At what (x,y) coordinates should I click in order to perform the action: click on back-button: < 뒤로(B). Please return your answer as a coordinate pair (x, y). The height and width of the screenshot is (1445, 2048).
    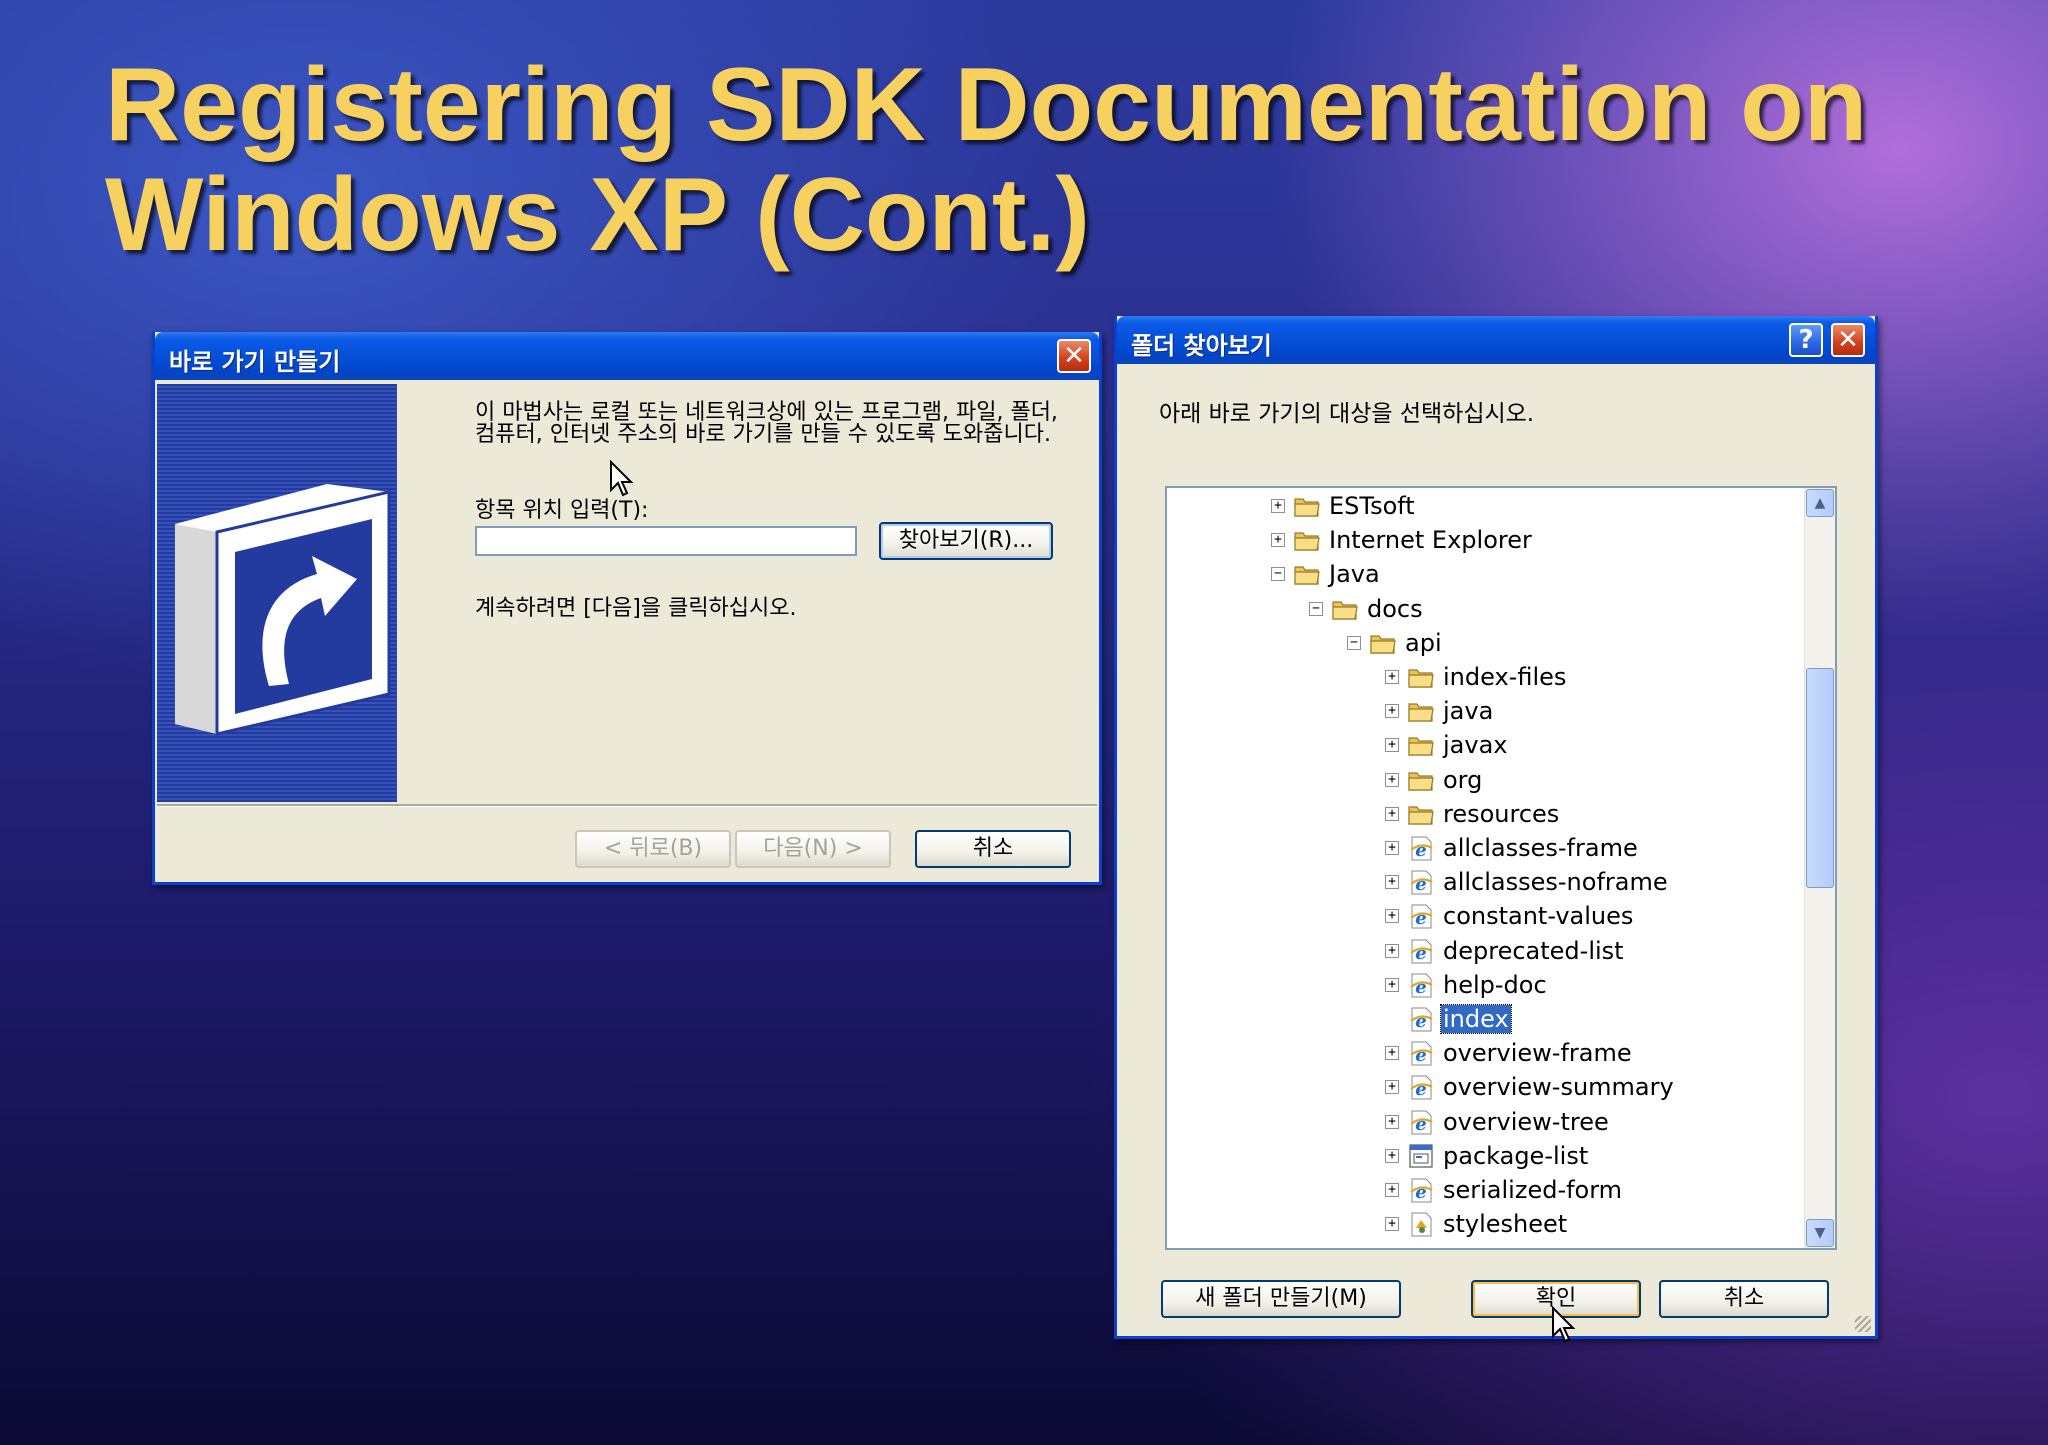
    Looking at the image, I should click on (653, 849).